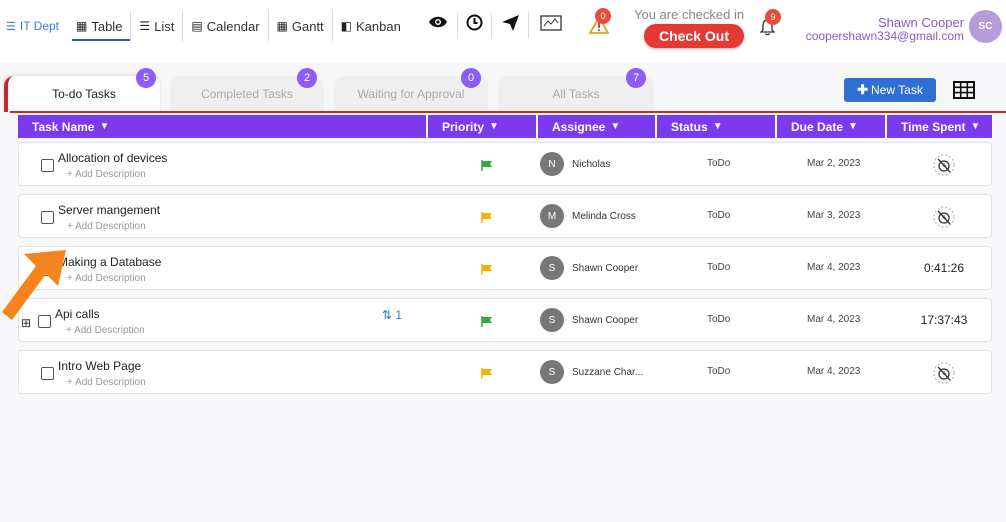 This screenshot has width=1006, height=522. Describe the element at coordinates (474, 25) in the screenshot. I see `clock-icon` at that location.